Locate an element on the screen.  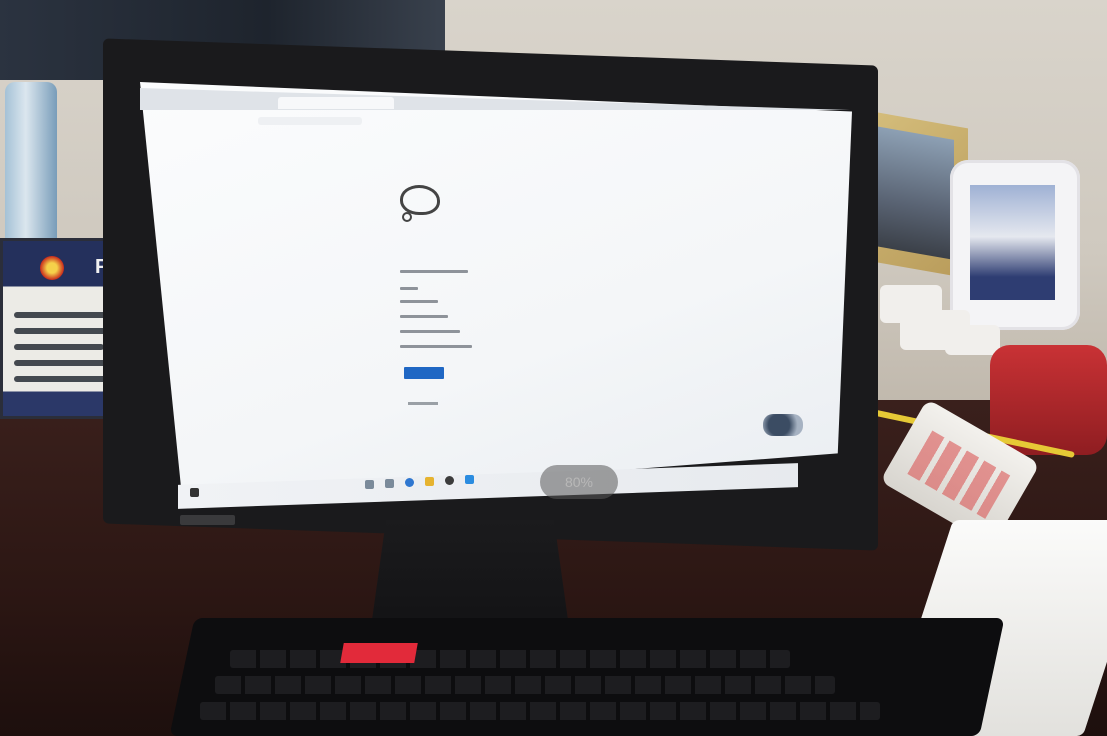
zoom-indicator: 80% is located at coordinates (579, 482).